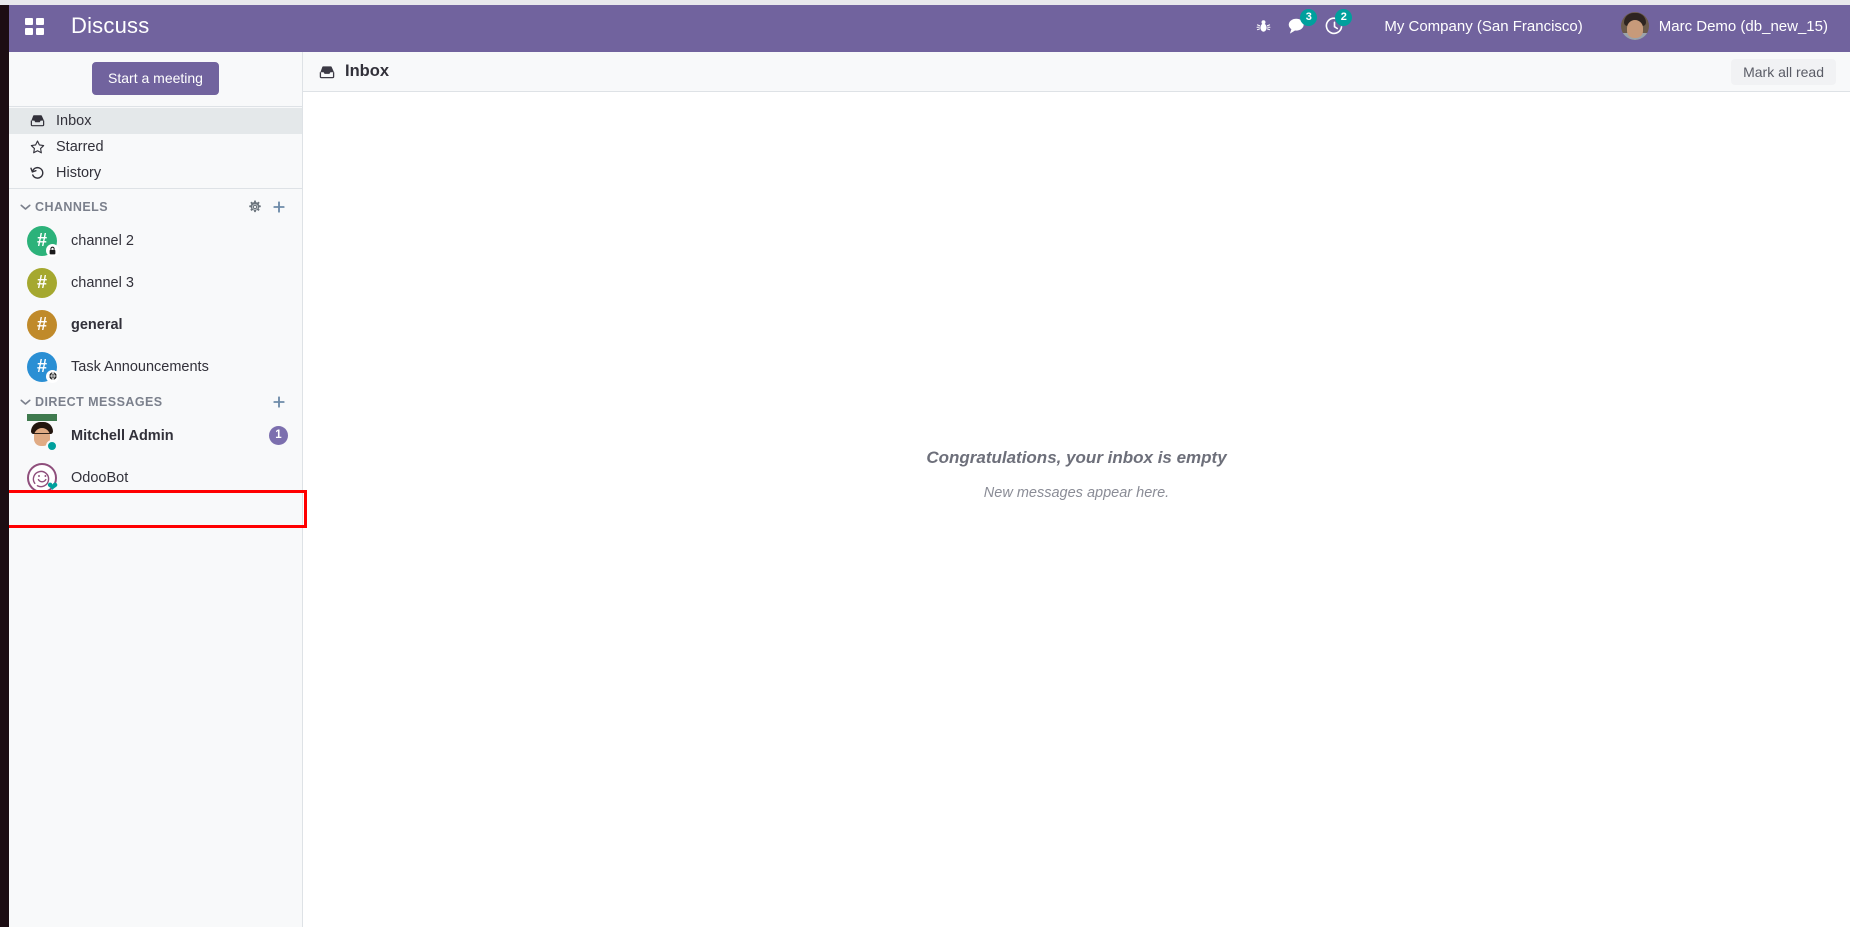 The width and height of the screenshot is (1850, 927). I want to click on sidebar-channel-channel-3: # channel 3, so click(155, 283).